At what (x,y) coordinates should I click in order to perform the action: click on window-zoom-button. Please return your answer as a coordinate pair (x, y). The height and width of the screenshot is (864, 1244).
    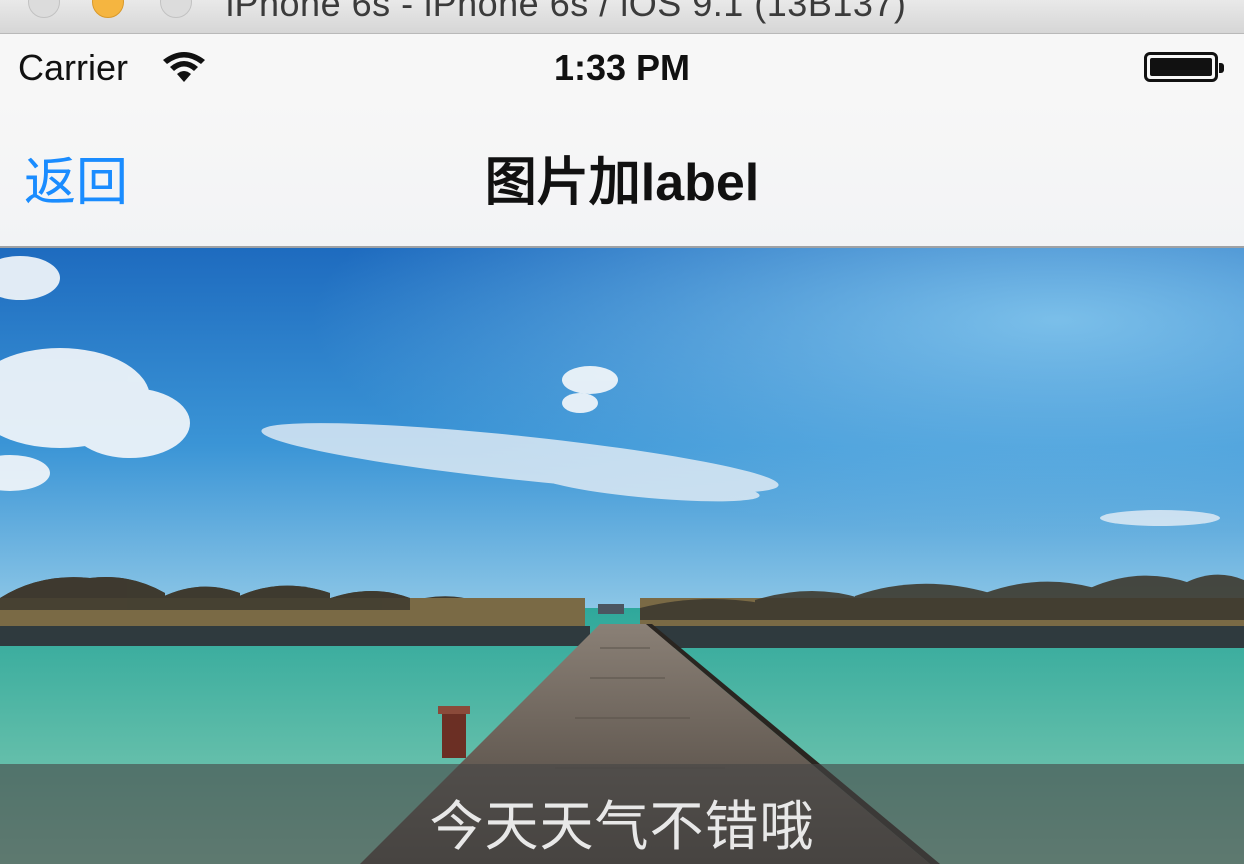
    Looking at the image, I should click on (176, 9).